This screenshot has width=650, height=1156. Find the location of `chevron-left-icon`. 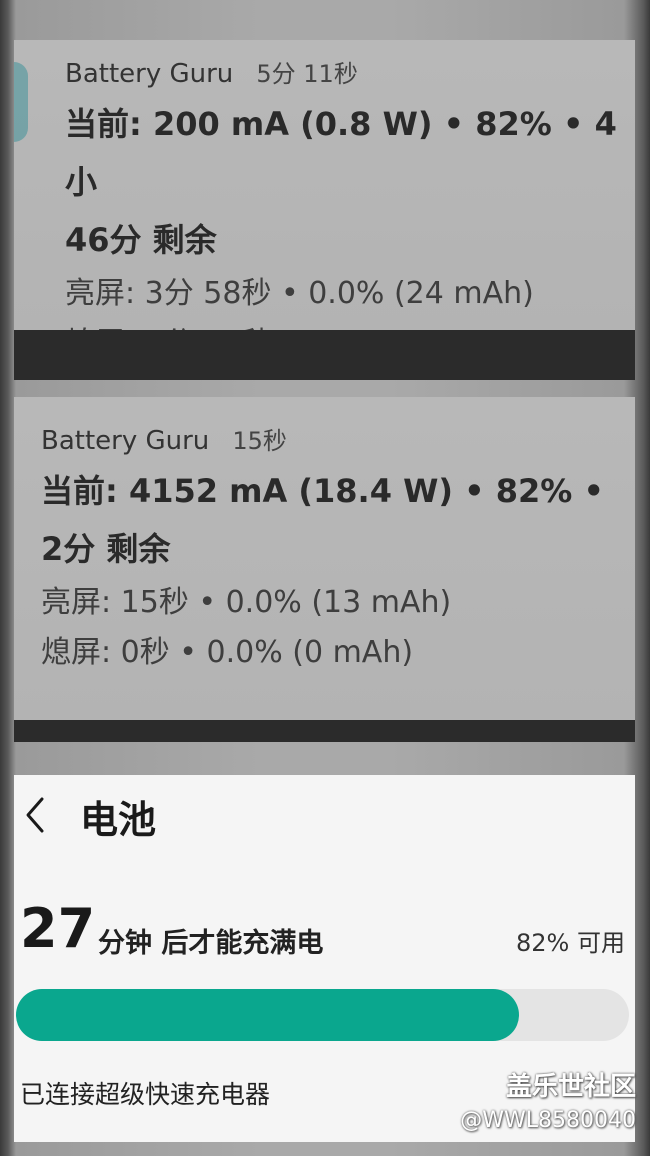

chevron-left-icon is located at coordinates (35, 815).